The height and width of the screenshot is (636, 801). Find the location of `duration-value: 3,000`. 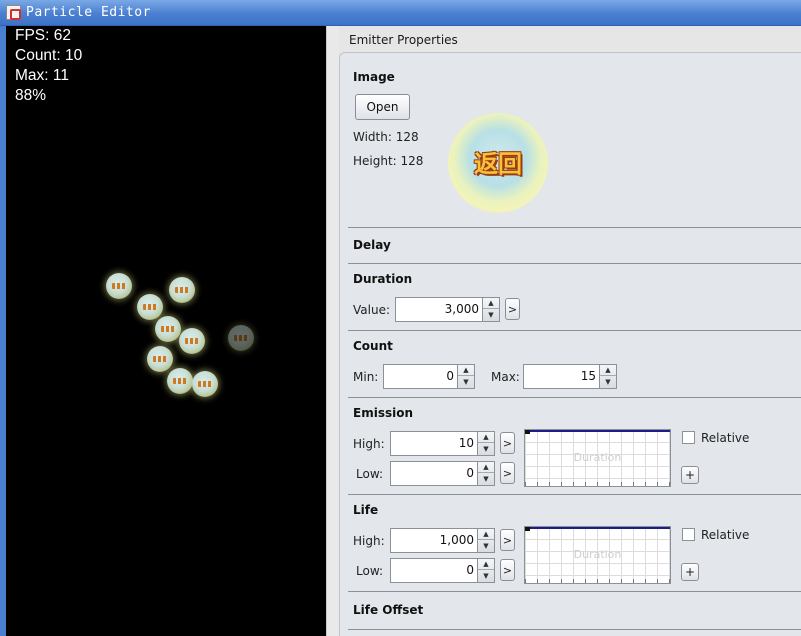

duration-value: 3,000 is located at coordinates (461, 309).